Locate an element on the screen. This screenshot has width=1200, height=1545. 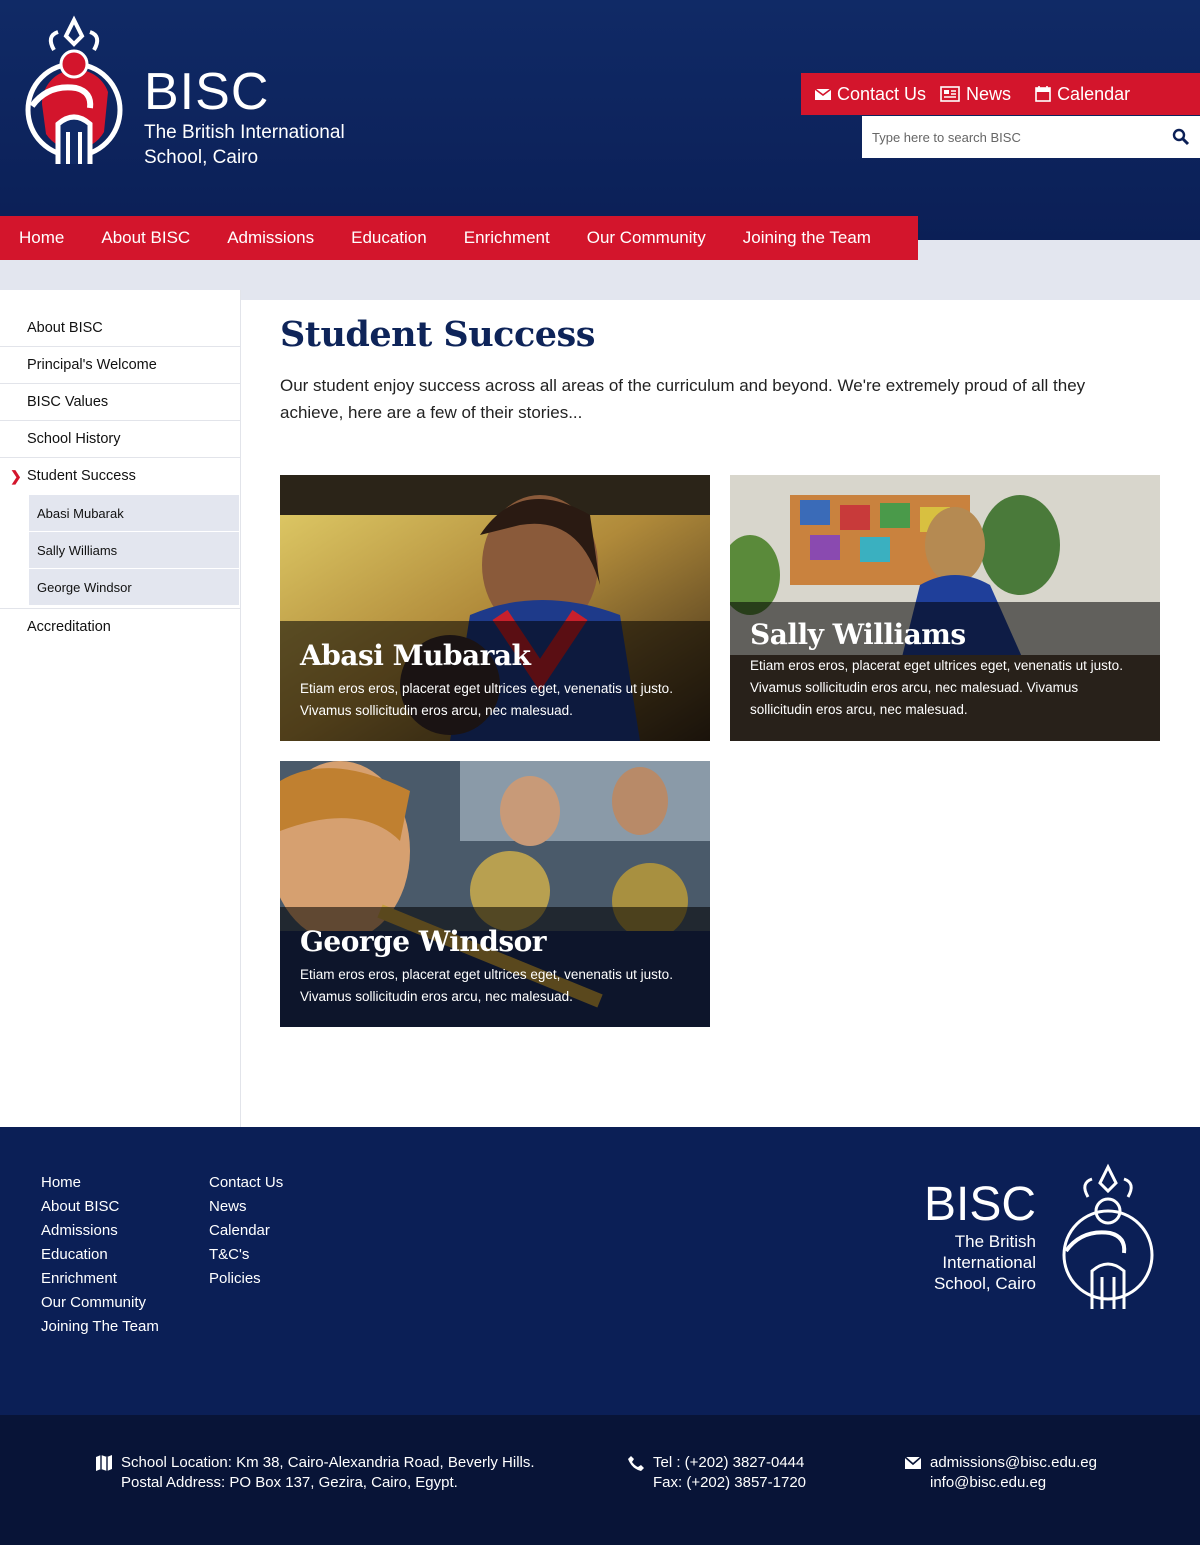
email-block: admissions@bisc.edu.eg info@bisc.edu.eg is located at coordinates (1000, 1473).